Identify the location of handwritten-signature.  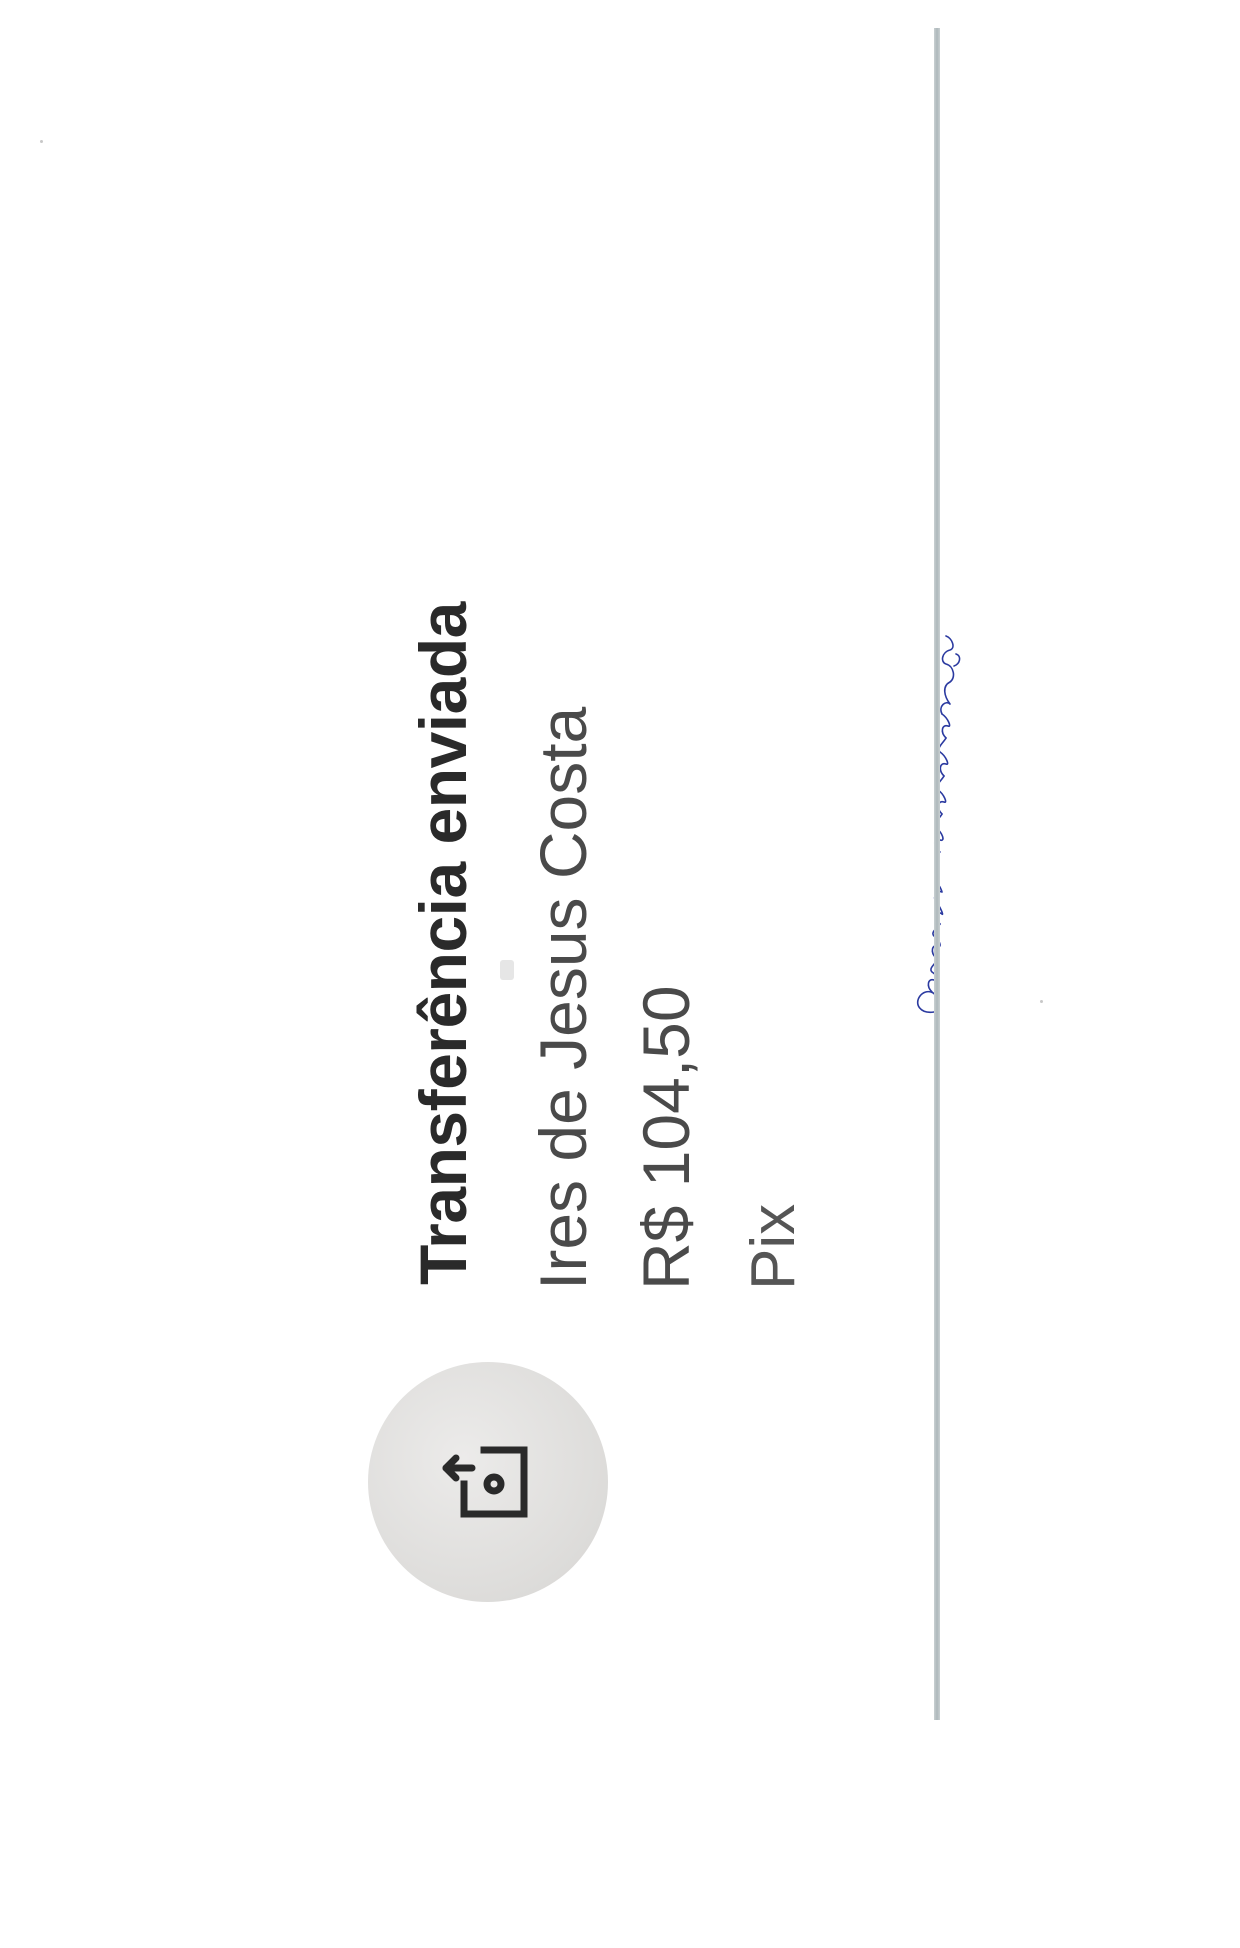
(938, 824).